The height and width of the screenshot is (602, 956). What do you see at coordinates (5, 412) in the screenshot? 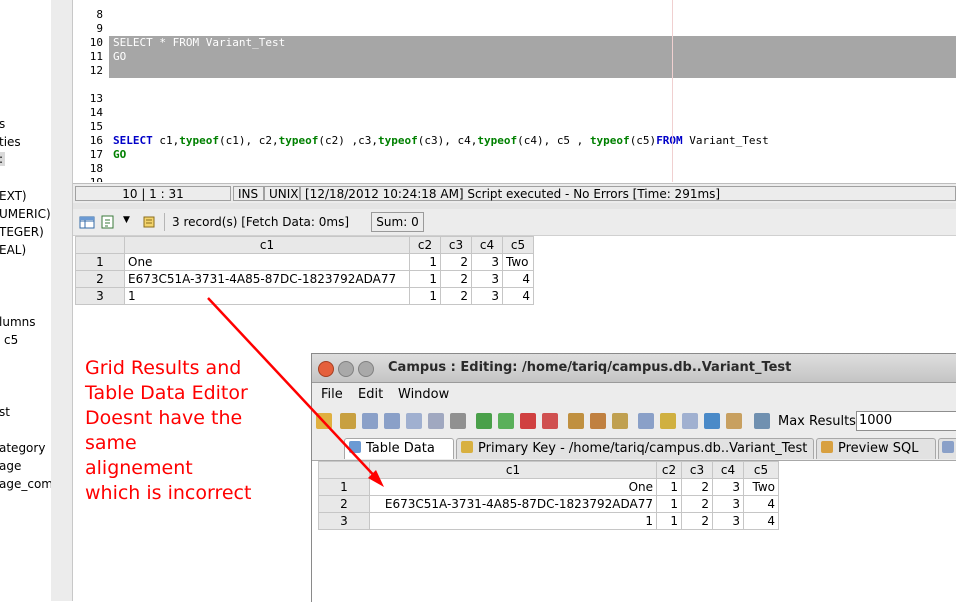
I see `sidebar-item: st` at bounding box center [5, 412].